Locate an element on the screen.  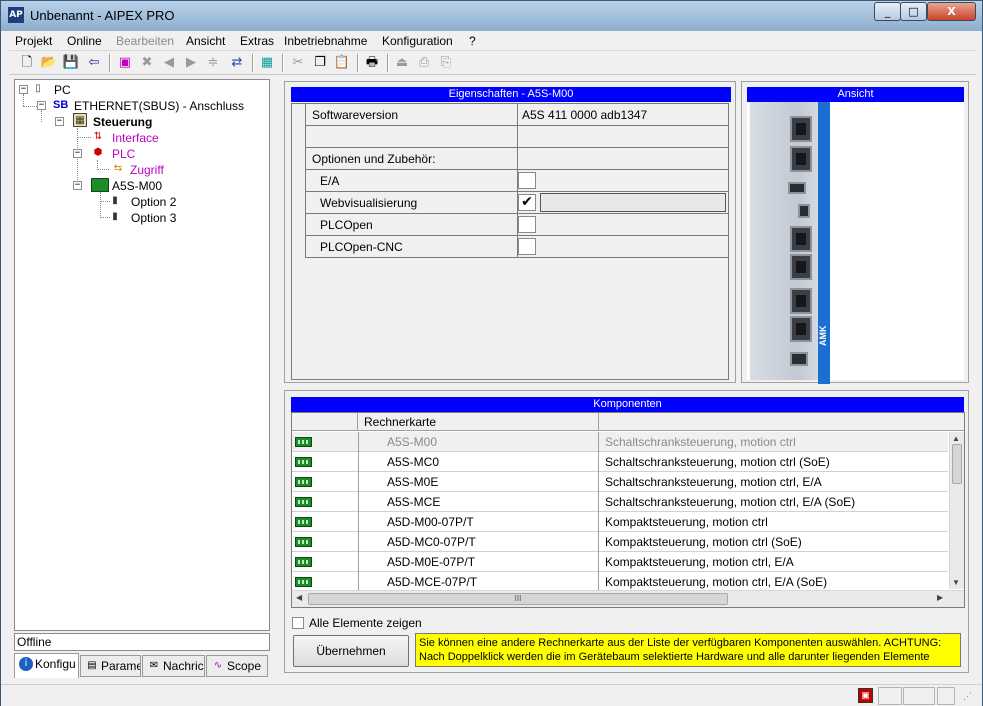
tab-konfiguration: i Konfigu is located at coordinates (46, 665).